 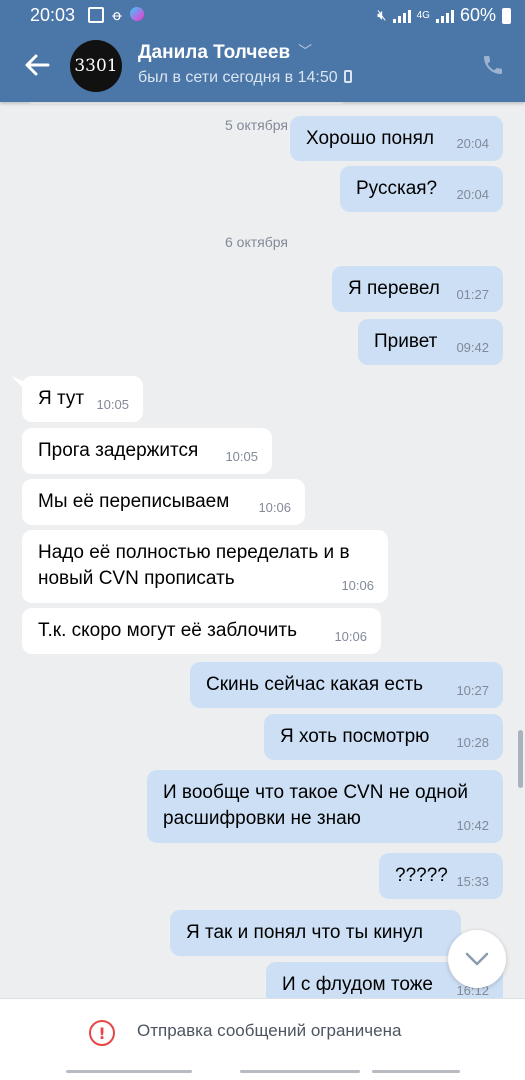 I want to click on message-time: 15:33, so click(x=472, y=881).